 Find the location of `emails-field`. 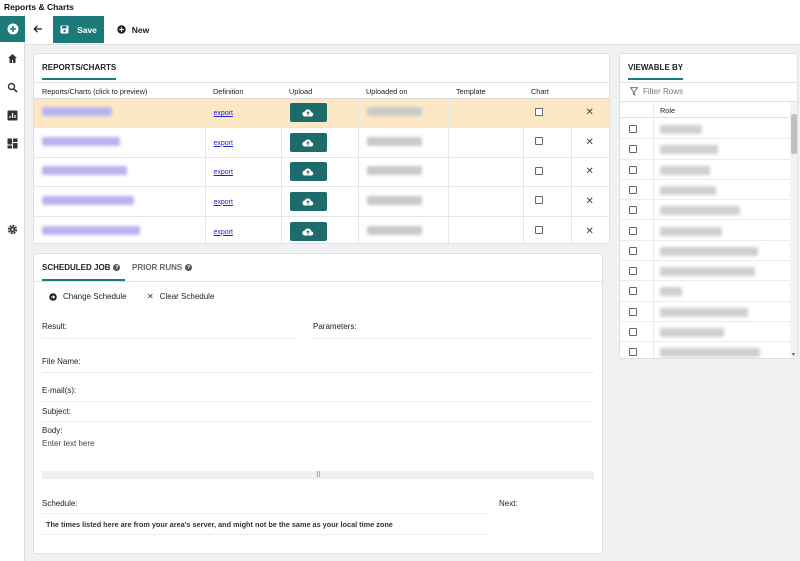

emails-field is located at coordinates (318, 401).